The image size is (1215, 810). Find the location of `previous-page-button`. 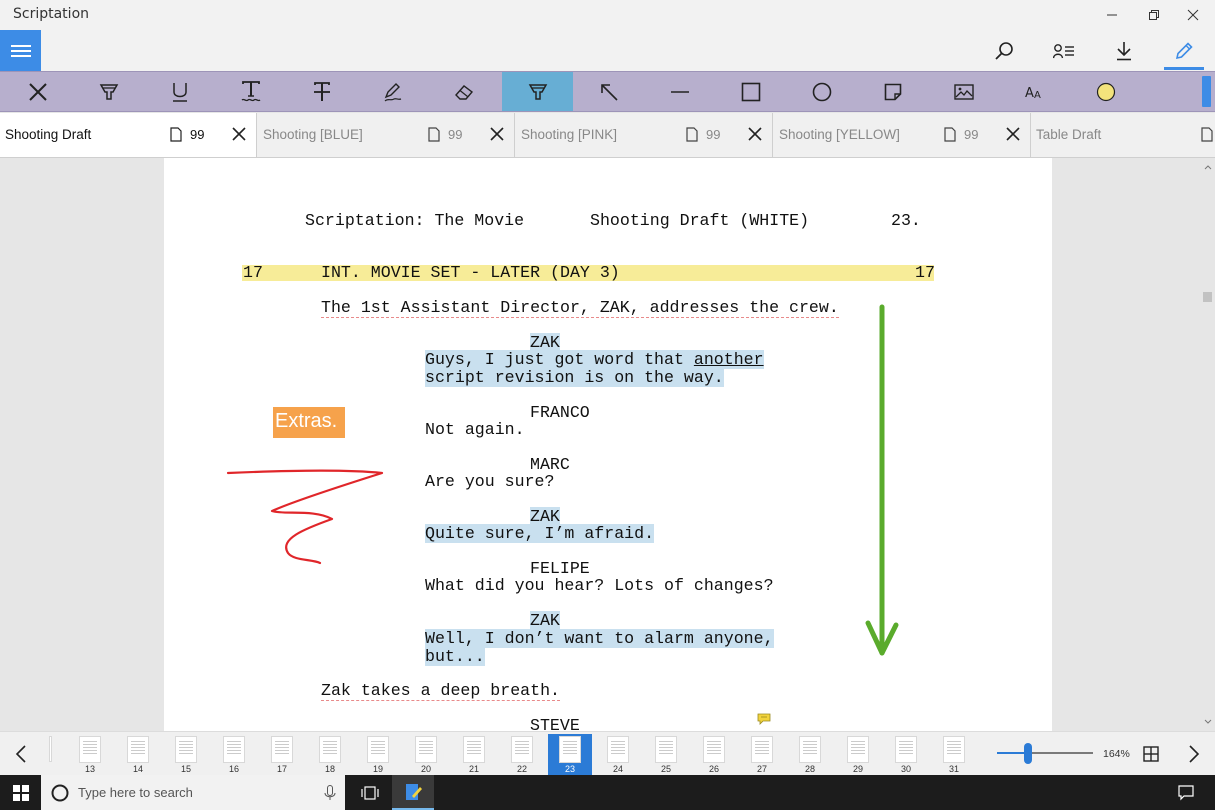

previous-page-button is located at coordinates (21, 754).